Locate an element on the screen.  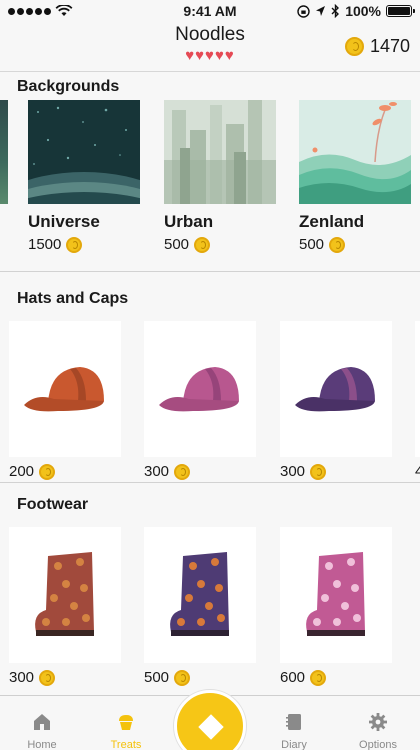
price-tag: 4 is located at coordinates (417, 471).